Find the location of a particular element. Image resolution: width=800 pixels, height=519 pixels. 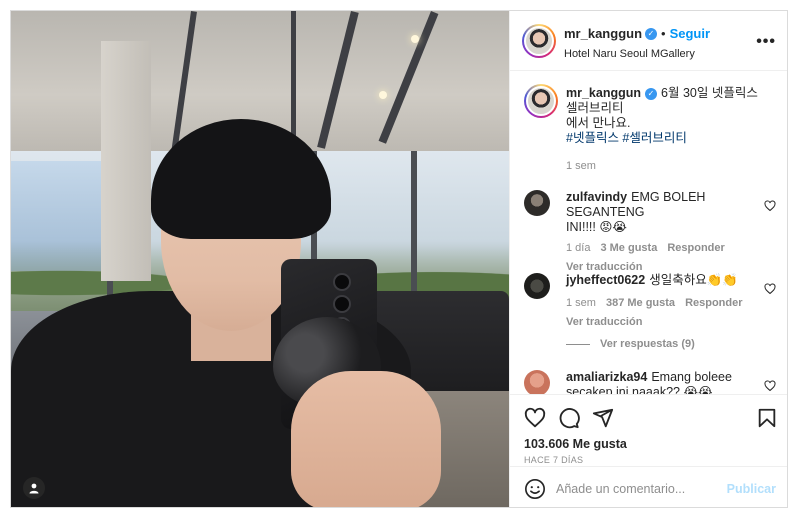

caption-text-line1: 6월 30일 넷플릭스 is located at coordinates (709, 93).